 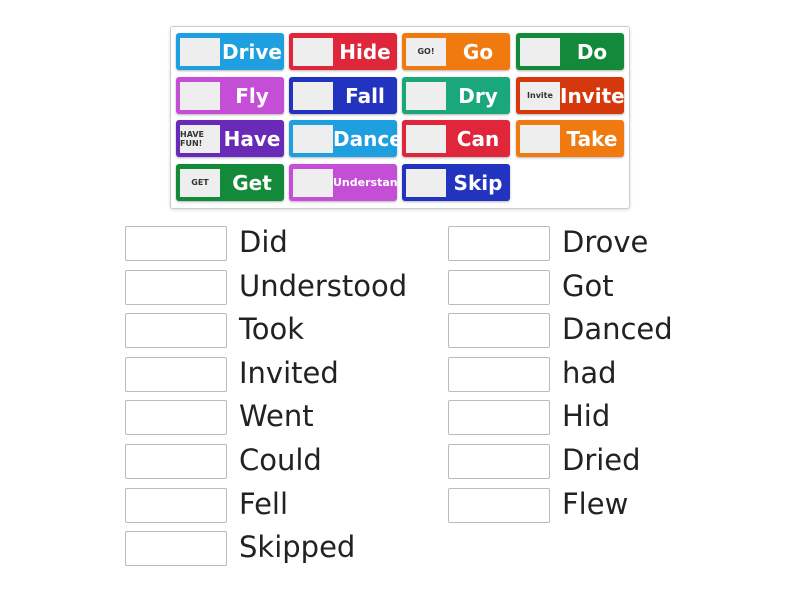 What do you see at coordinates (343, 95) in the screenshot?
I see `tile-fall: Fall` at bounding box center [343, 95].